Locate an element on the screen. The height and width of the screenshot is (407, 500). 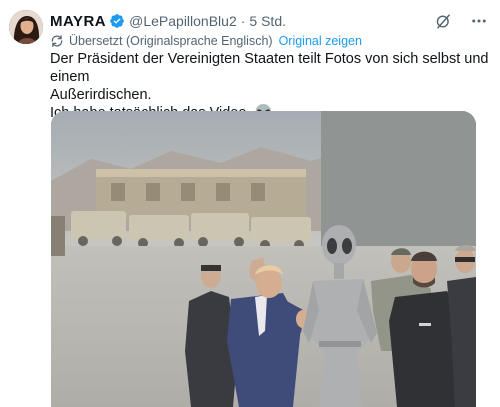
more-icon is located at coordinates (479, 21).